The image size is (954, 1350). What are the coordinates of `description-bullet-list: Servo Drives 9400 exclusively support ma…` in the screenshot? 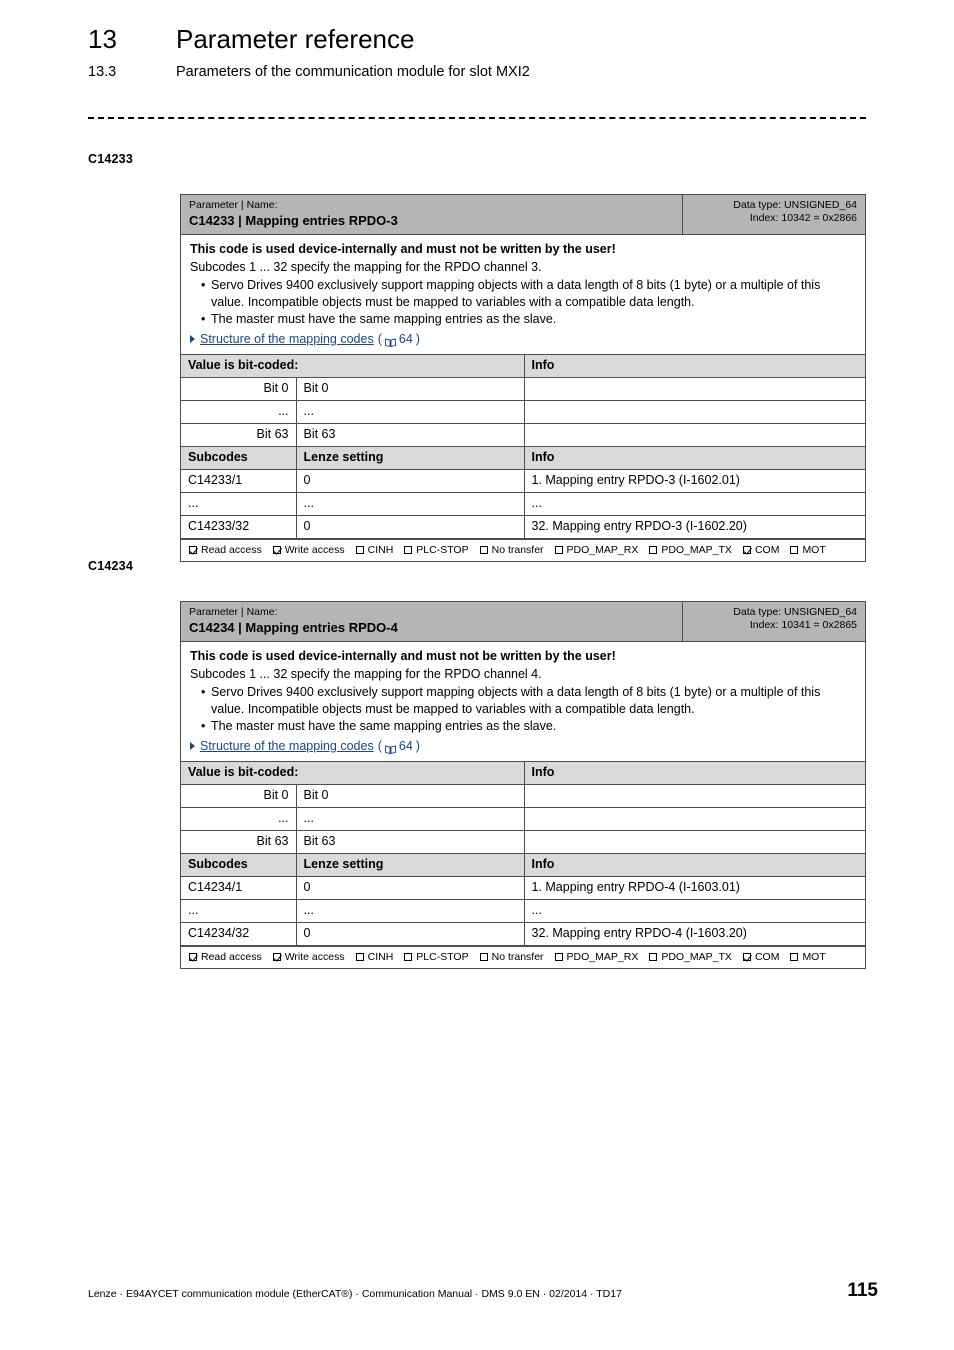 It's located at (523, 302).